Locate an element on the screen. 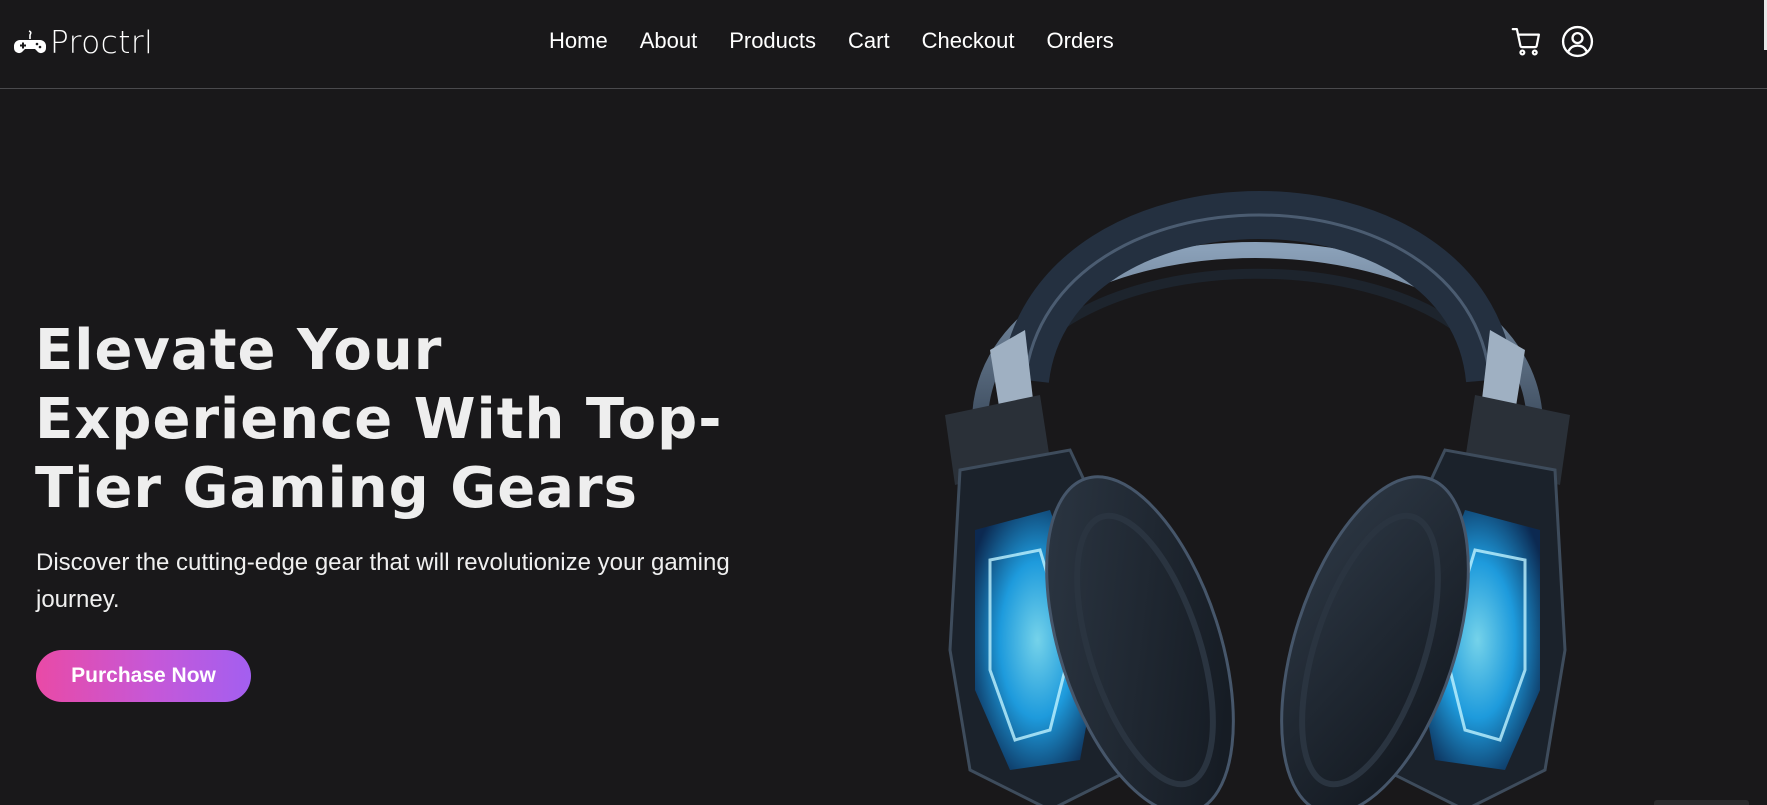  purchase-now-button: Purchase Now is located at coordinates (143, 676).